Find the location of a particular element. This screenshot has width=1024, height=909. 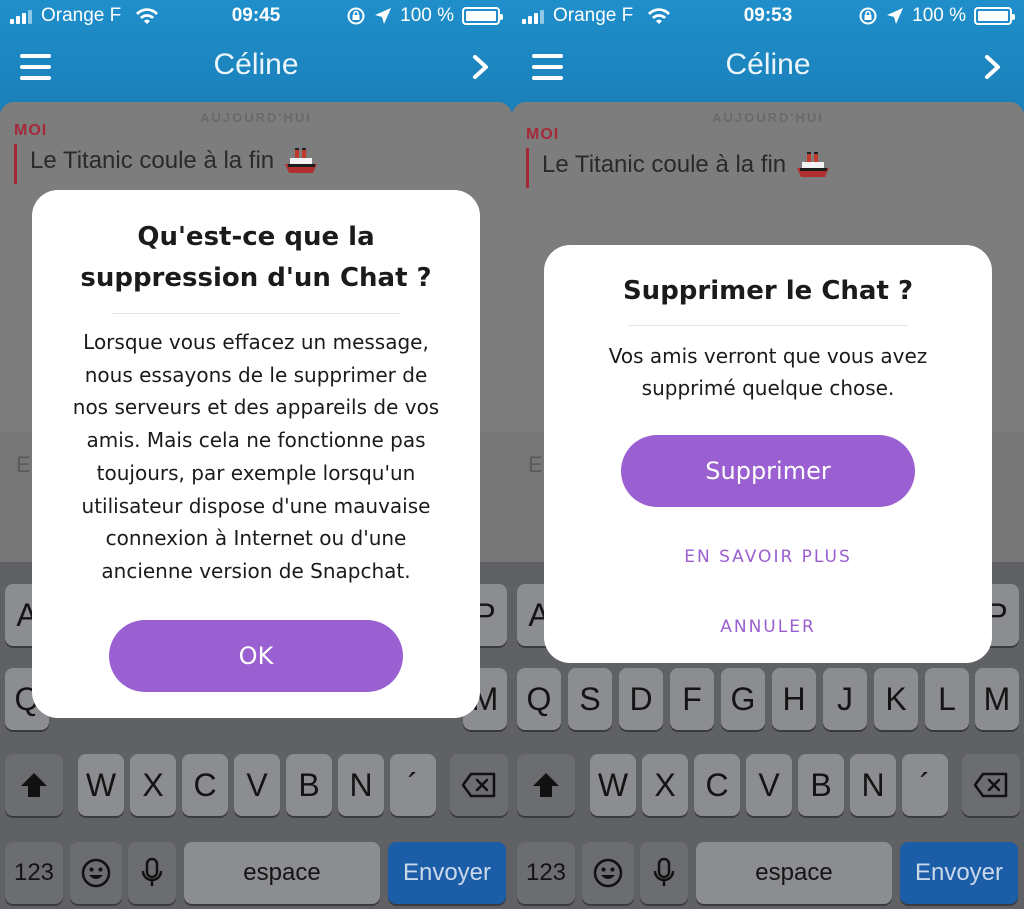

key-g: G is located at coordinates (743, 699).